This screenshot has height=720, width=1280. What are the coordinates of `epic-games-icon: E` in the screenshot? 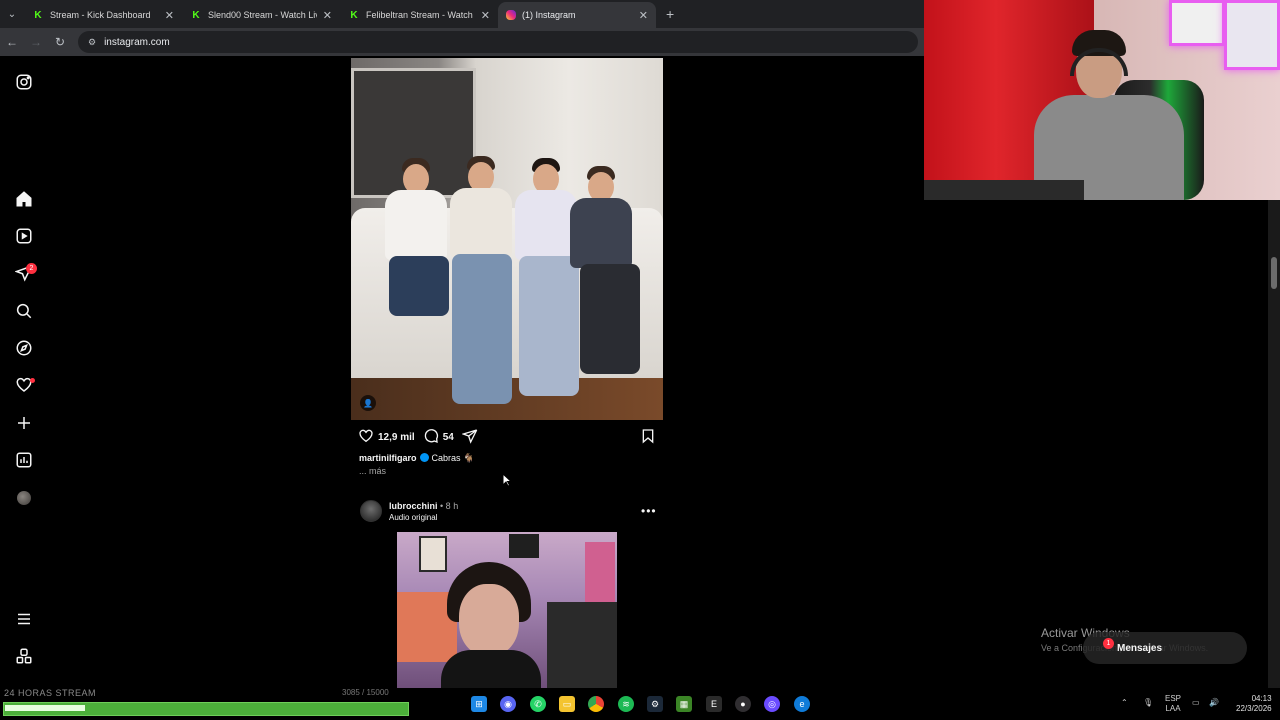 It's located at (714, 704).